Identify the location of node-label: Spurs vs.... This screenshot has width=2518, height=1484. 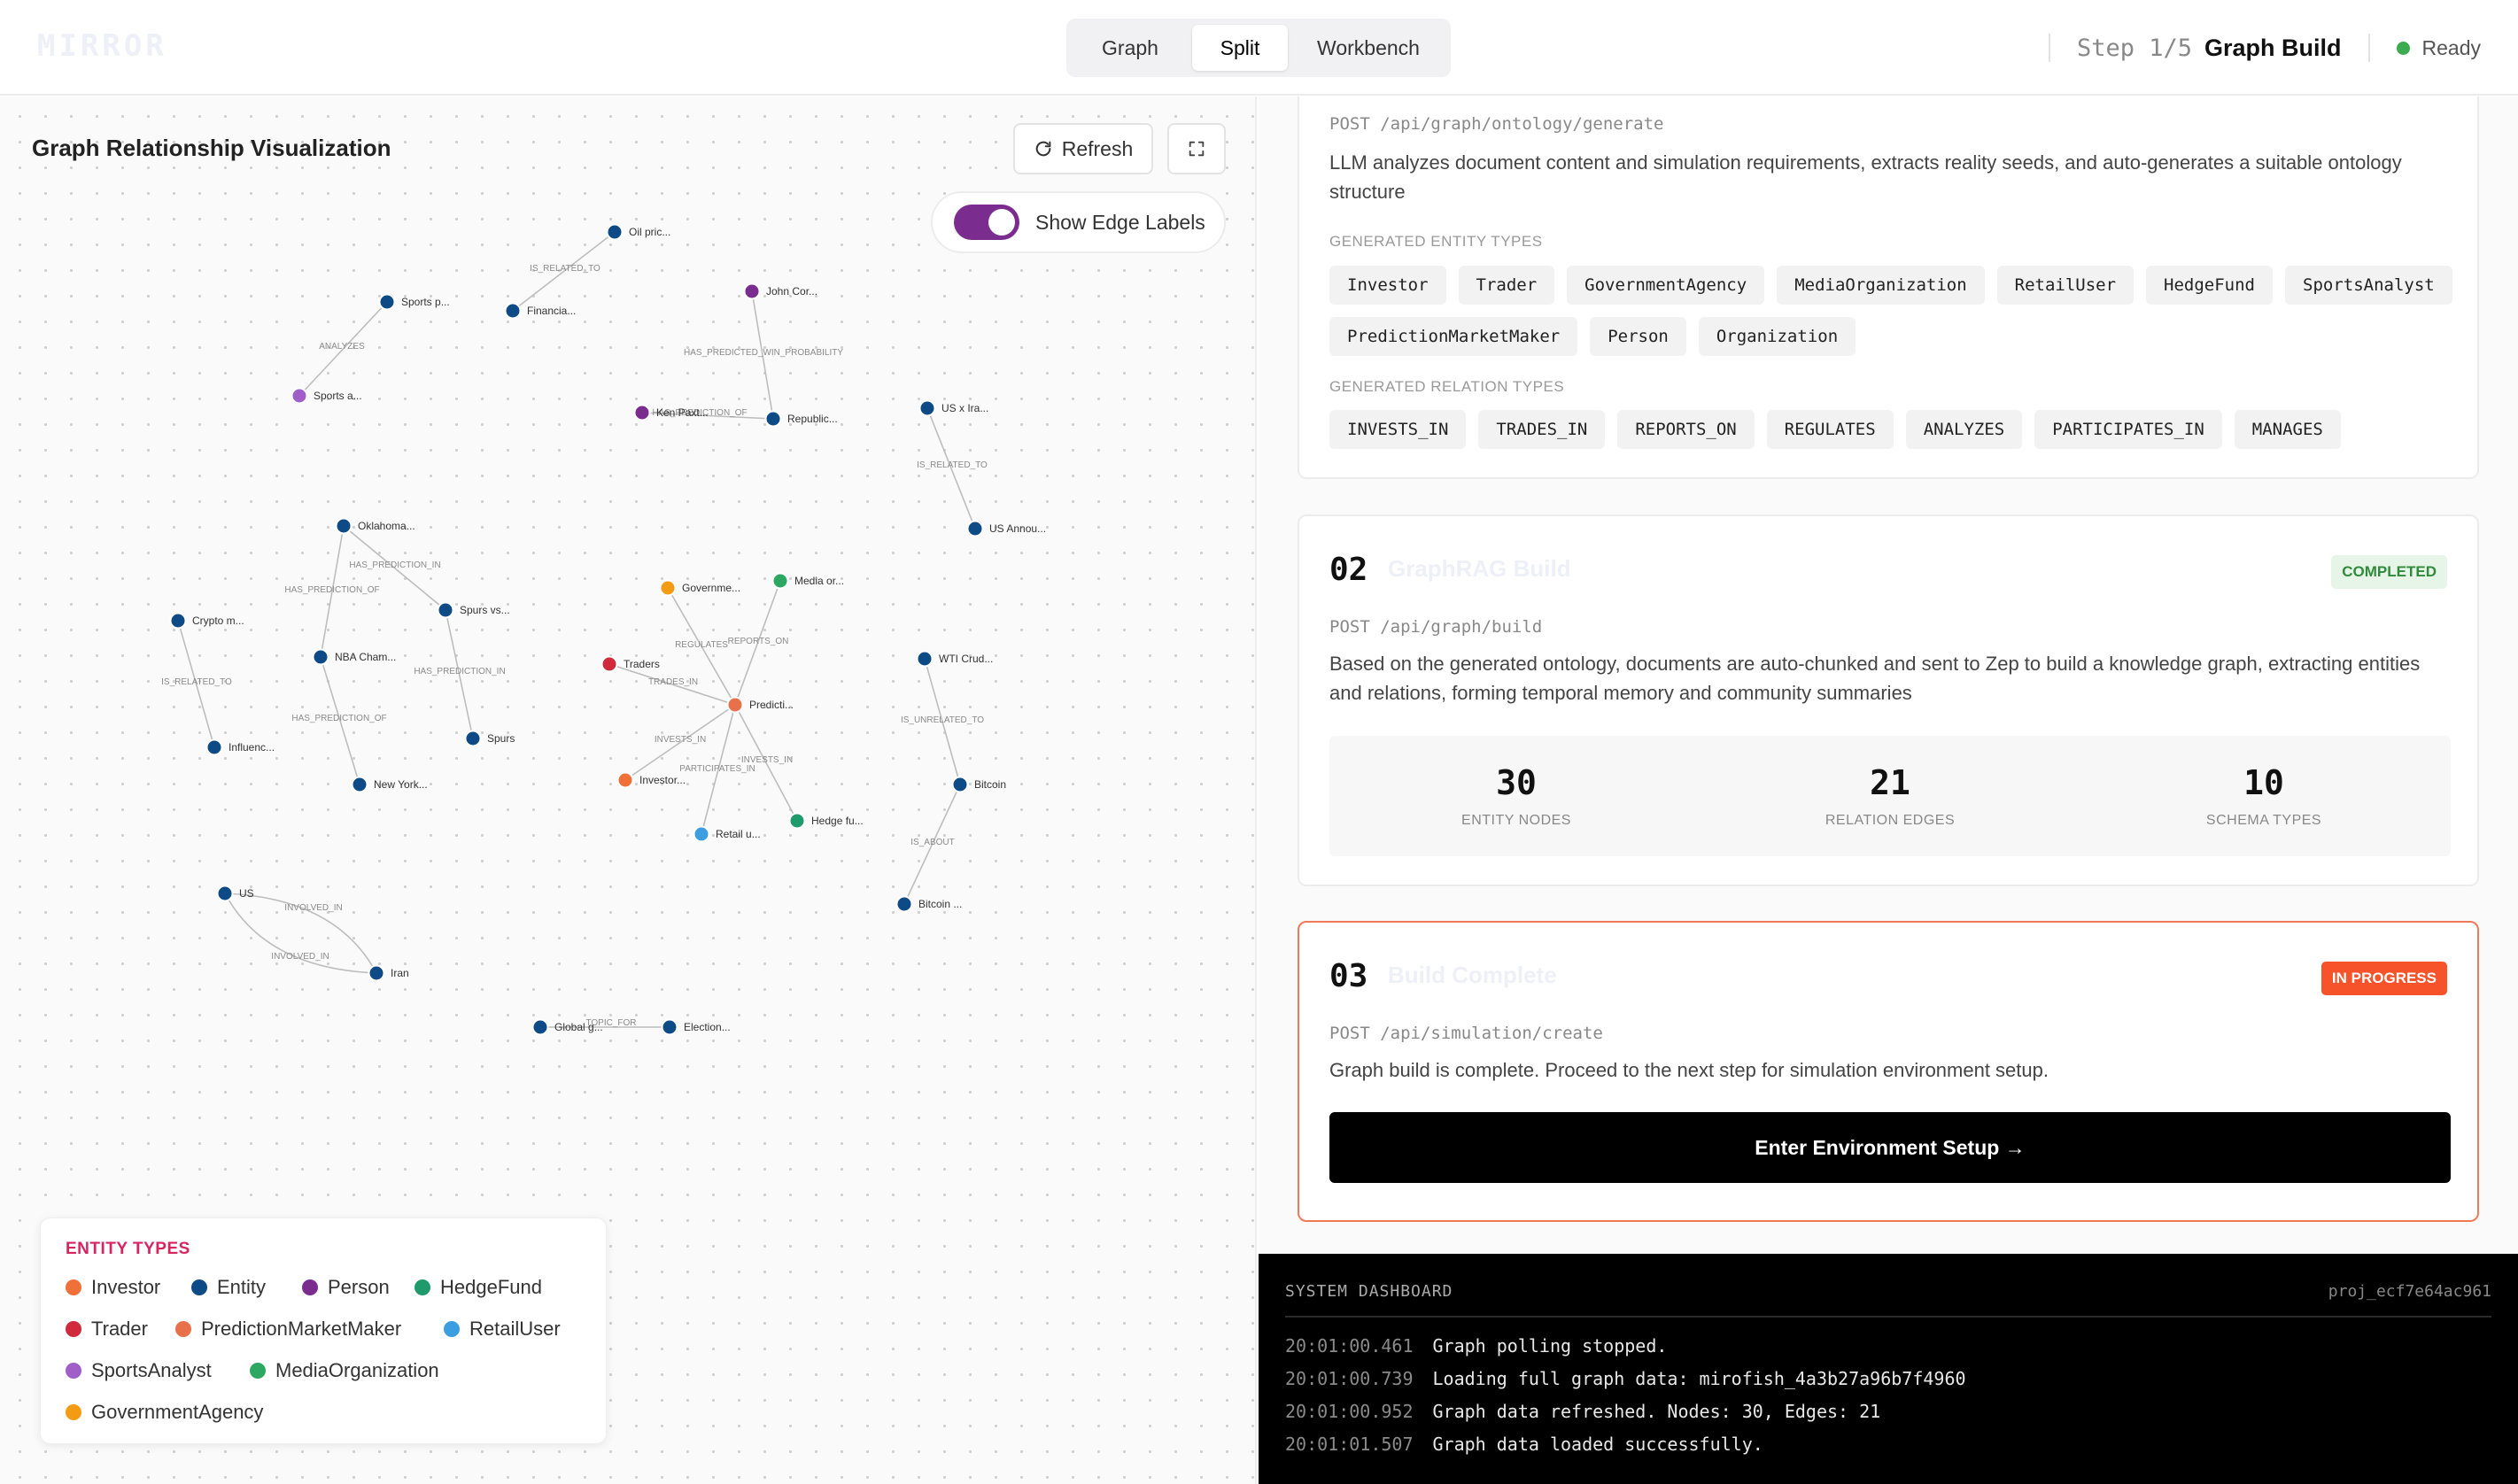
(485, 610).